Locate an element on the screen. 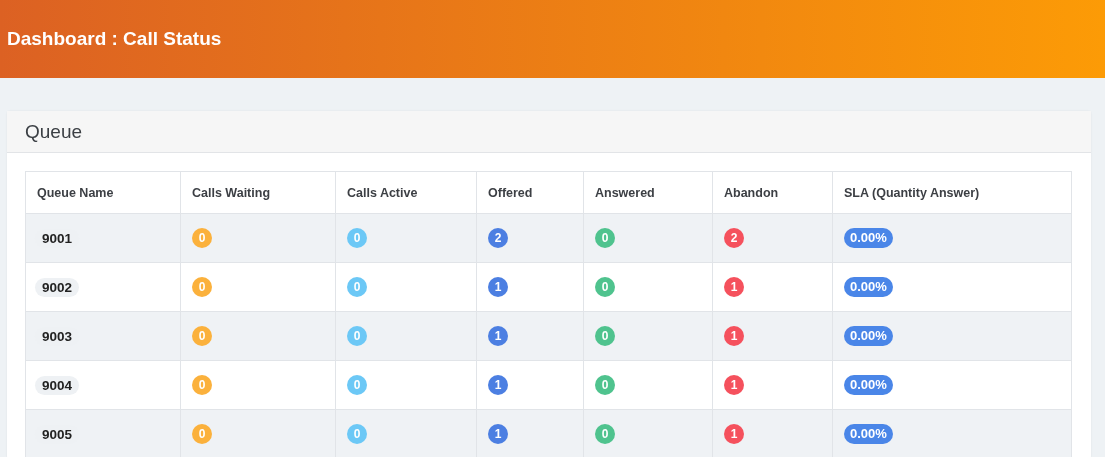 Image resolution: width=1105 pixels, height=457 pixels. card-title: Queue is located at coordinates (54, 131).